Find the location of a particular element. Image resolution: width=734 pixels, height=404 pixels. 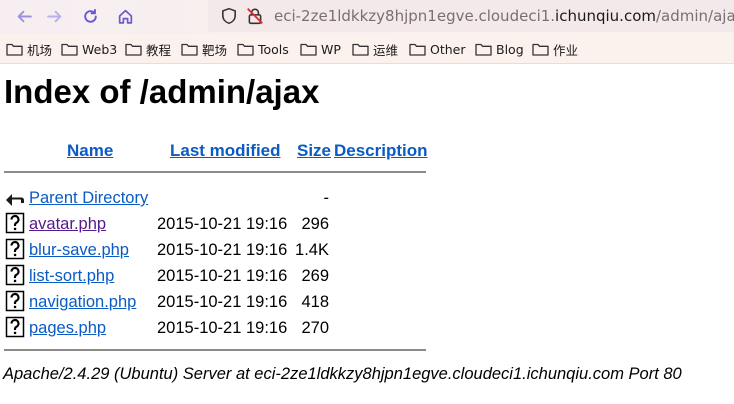

back-arrow-icon is located at coordinates (15, 200).